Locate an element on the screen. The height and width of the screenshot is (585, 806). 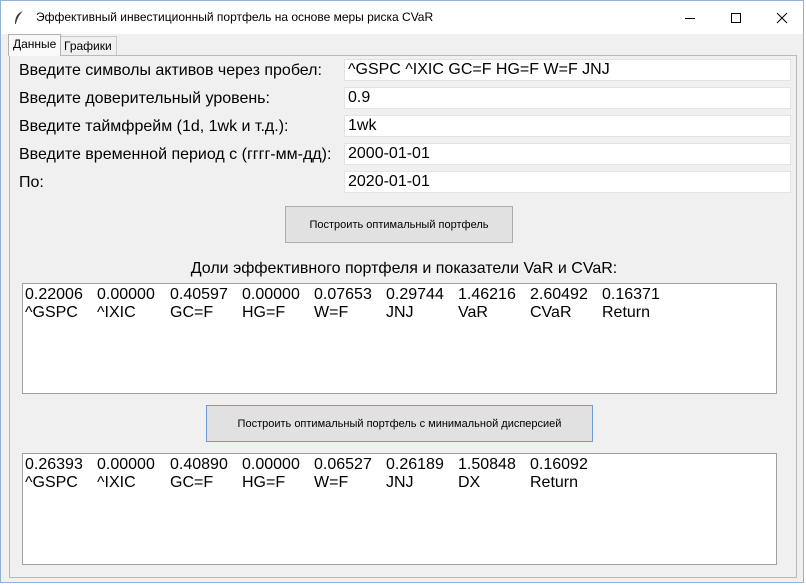
minvar-name-cell: DX is located at coordinates (469, 482).